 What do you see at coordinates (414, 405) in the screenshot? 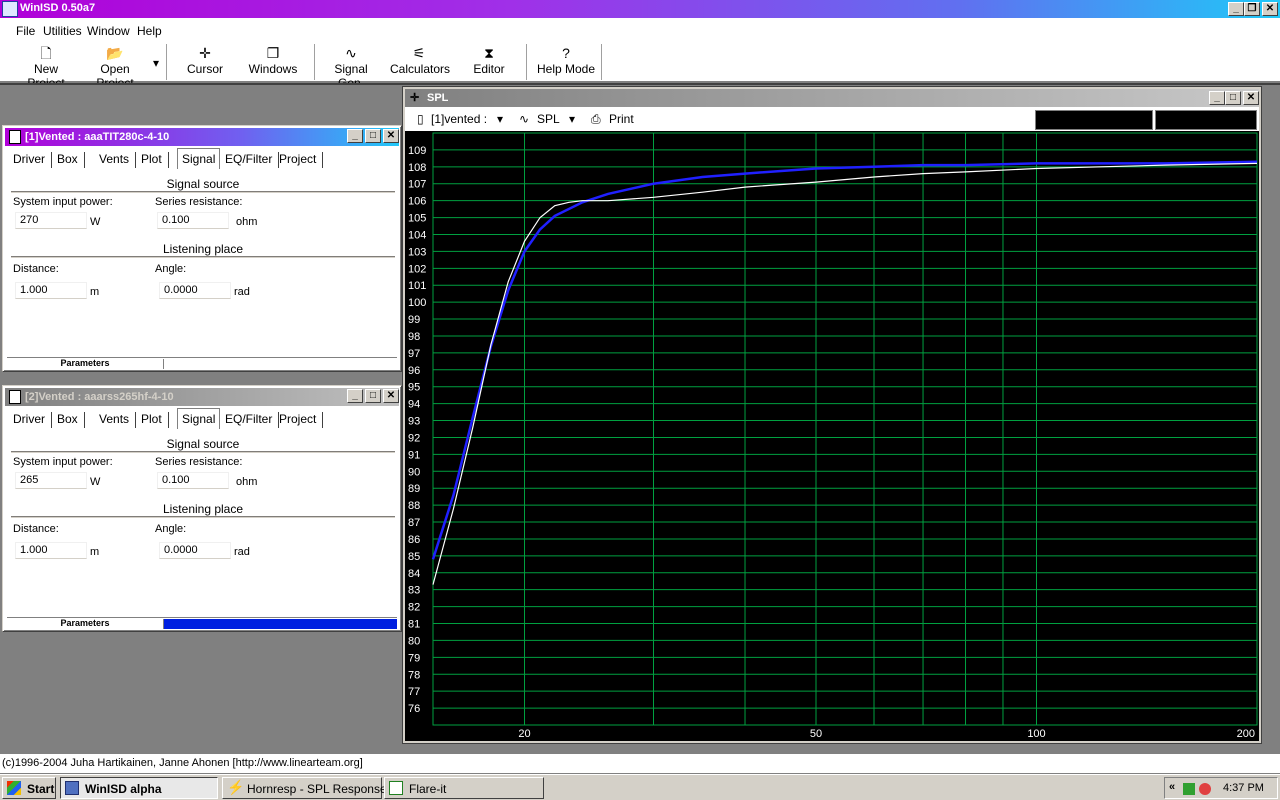
I see `y-tick-label: 94` at bounding box center [414, 405].